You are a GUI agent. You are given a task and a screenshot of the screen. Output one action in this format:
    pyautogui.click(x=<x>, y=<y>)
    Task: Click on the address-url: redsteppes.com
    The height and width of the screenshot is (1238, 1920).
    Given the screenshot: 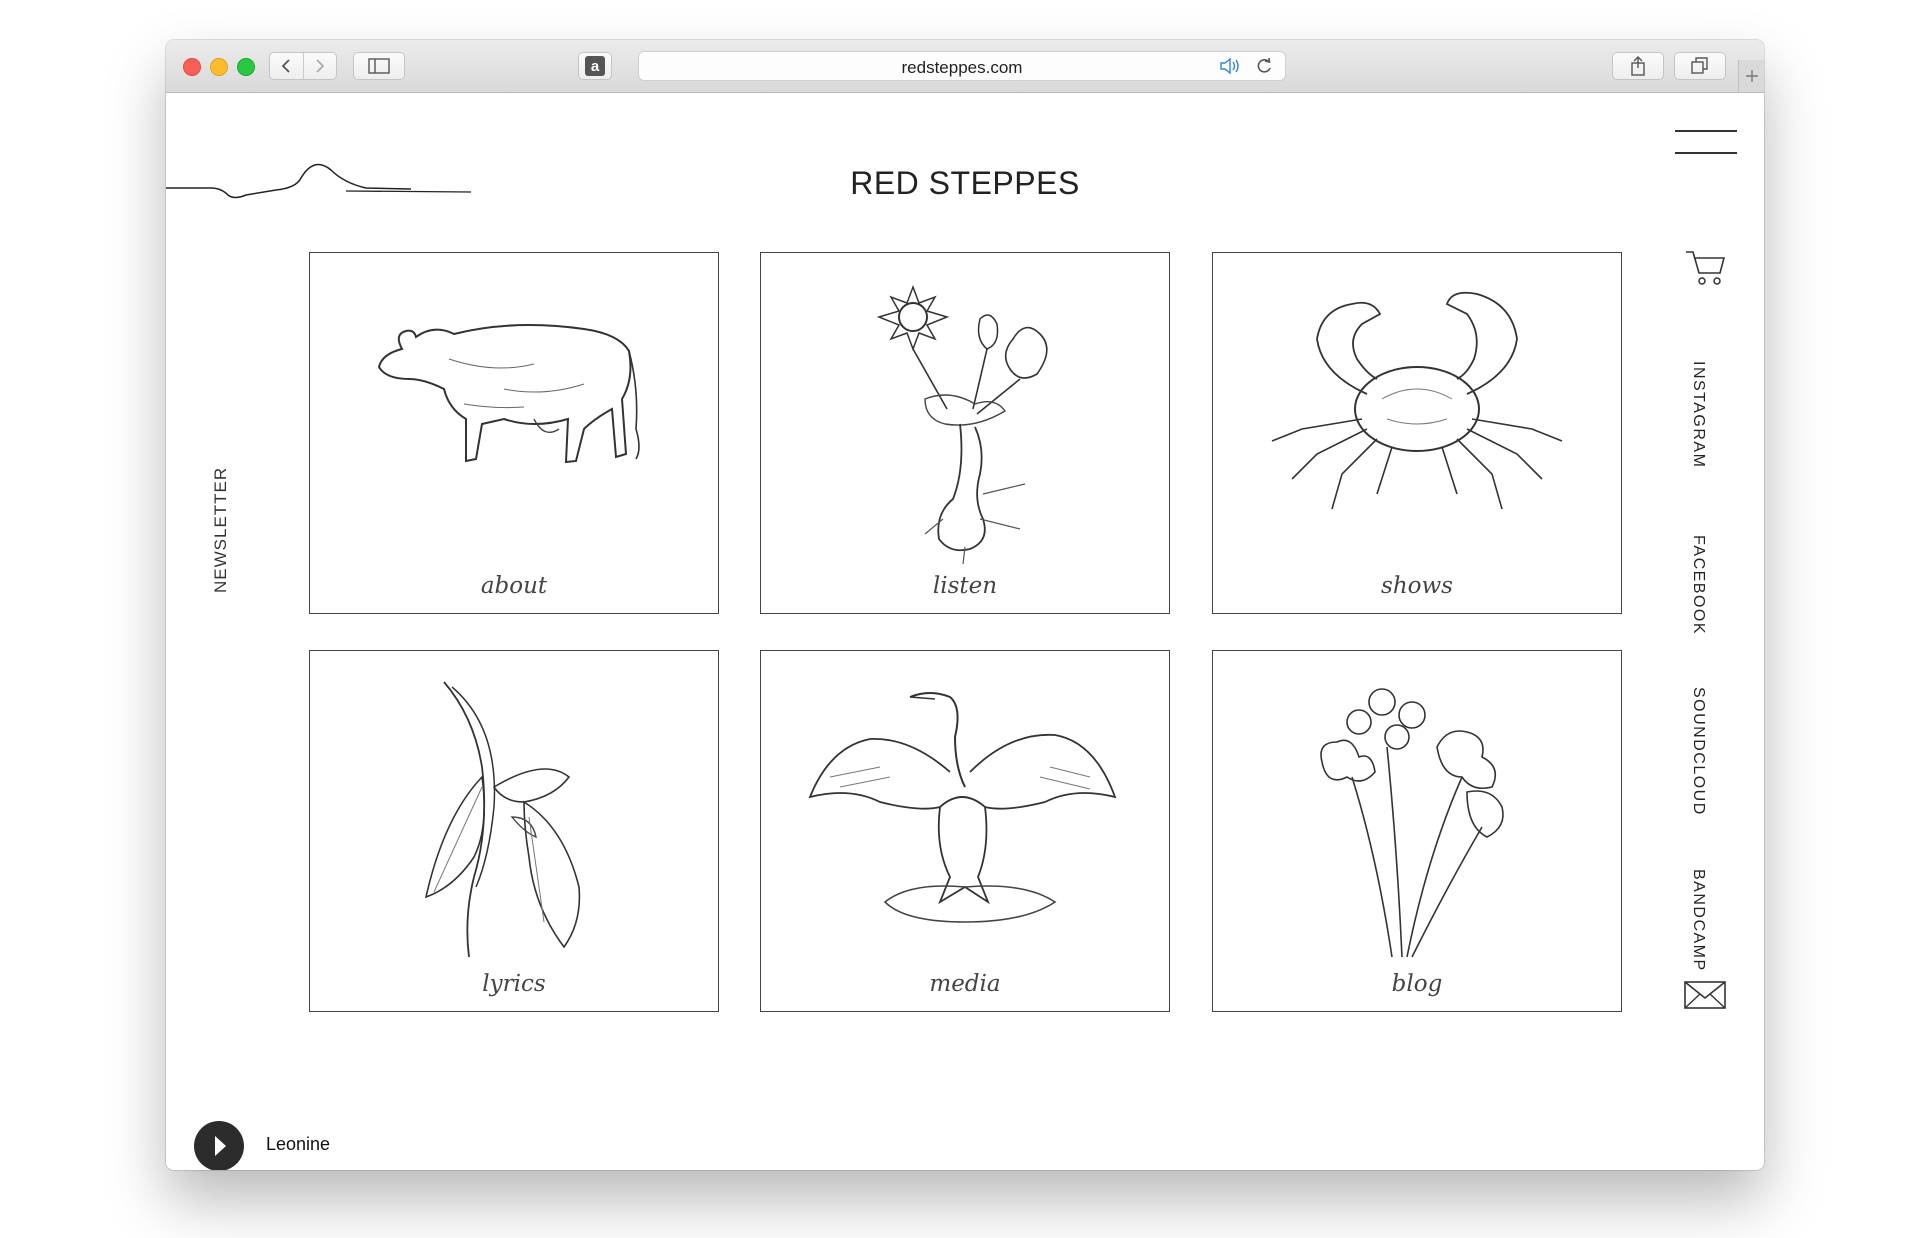 What is the action you would take?
    pyautogui.click(x=962, y=67)
    